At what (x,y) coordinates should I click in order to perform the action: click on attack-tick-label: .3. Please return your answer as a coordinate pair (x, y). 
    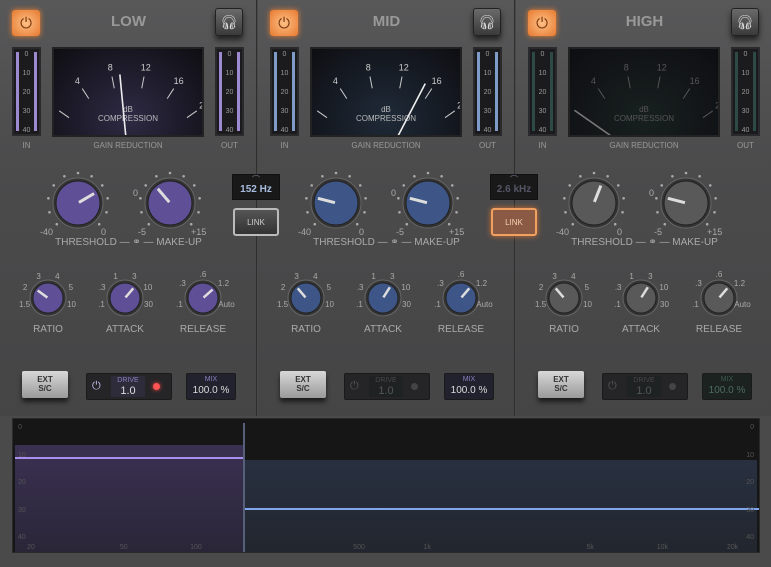
    Looking at the image, I should click on (102, 288).